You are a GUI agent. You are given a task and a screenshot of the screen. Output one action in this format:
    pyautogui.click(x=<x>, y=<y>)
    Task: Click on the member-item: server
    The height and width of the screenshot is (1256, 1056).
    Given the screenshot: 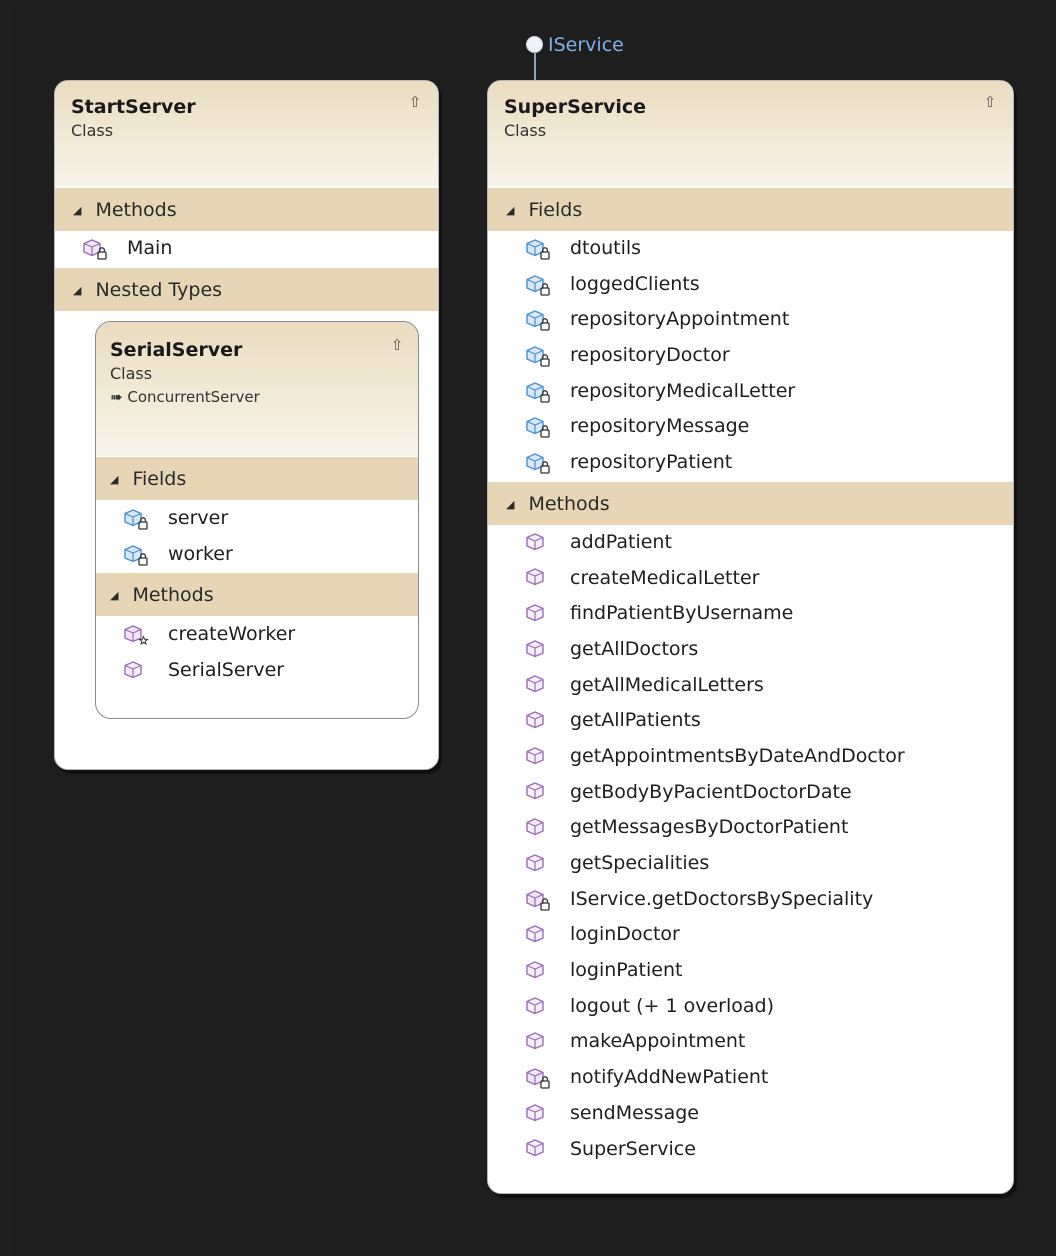 What is the action you would take?
    pyautogui.click(x=257, y=518)
    